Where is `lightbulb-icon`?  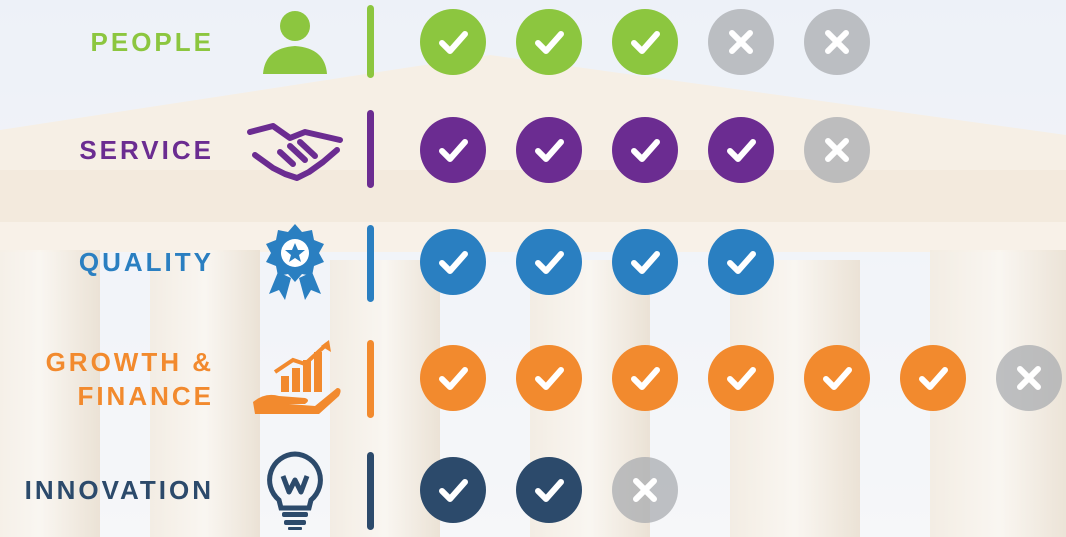
lightbulb-icon is located at coordinates (295, 490).